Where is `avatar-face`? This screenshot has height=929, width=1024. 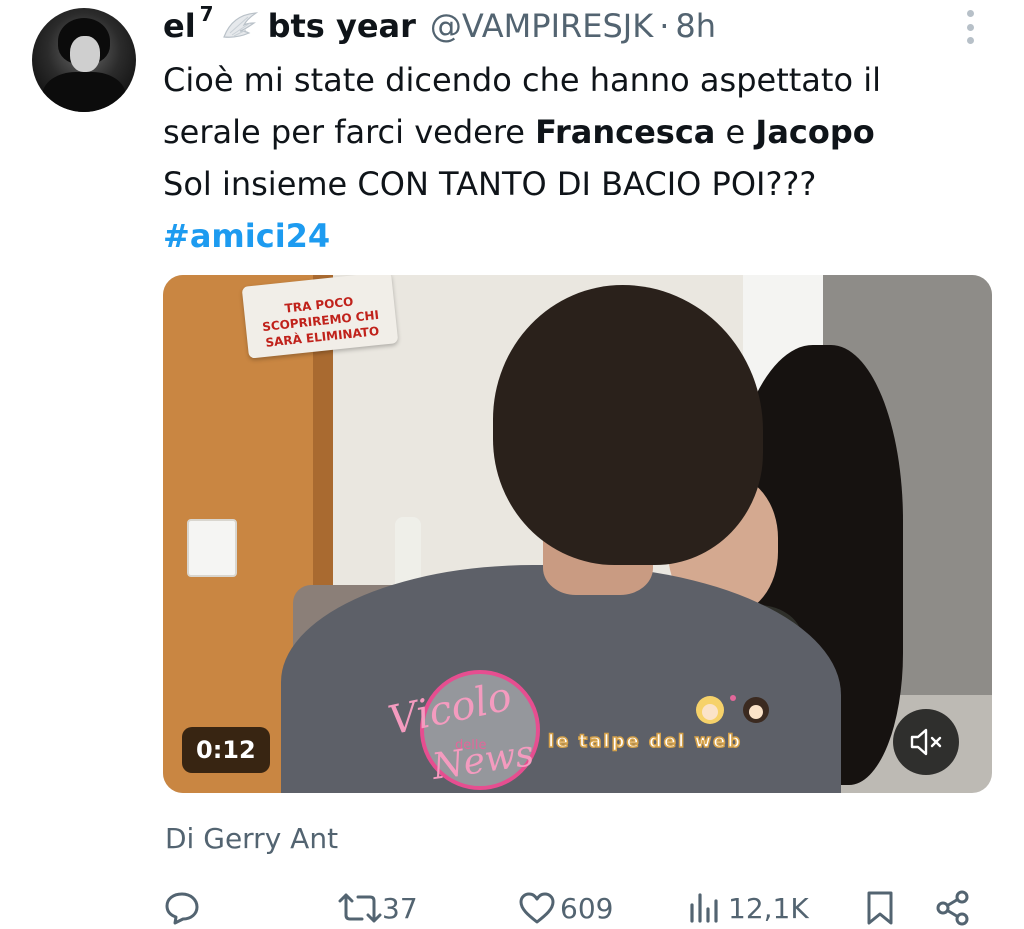
avatar-face is located at coordinates (85, 54).